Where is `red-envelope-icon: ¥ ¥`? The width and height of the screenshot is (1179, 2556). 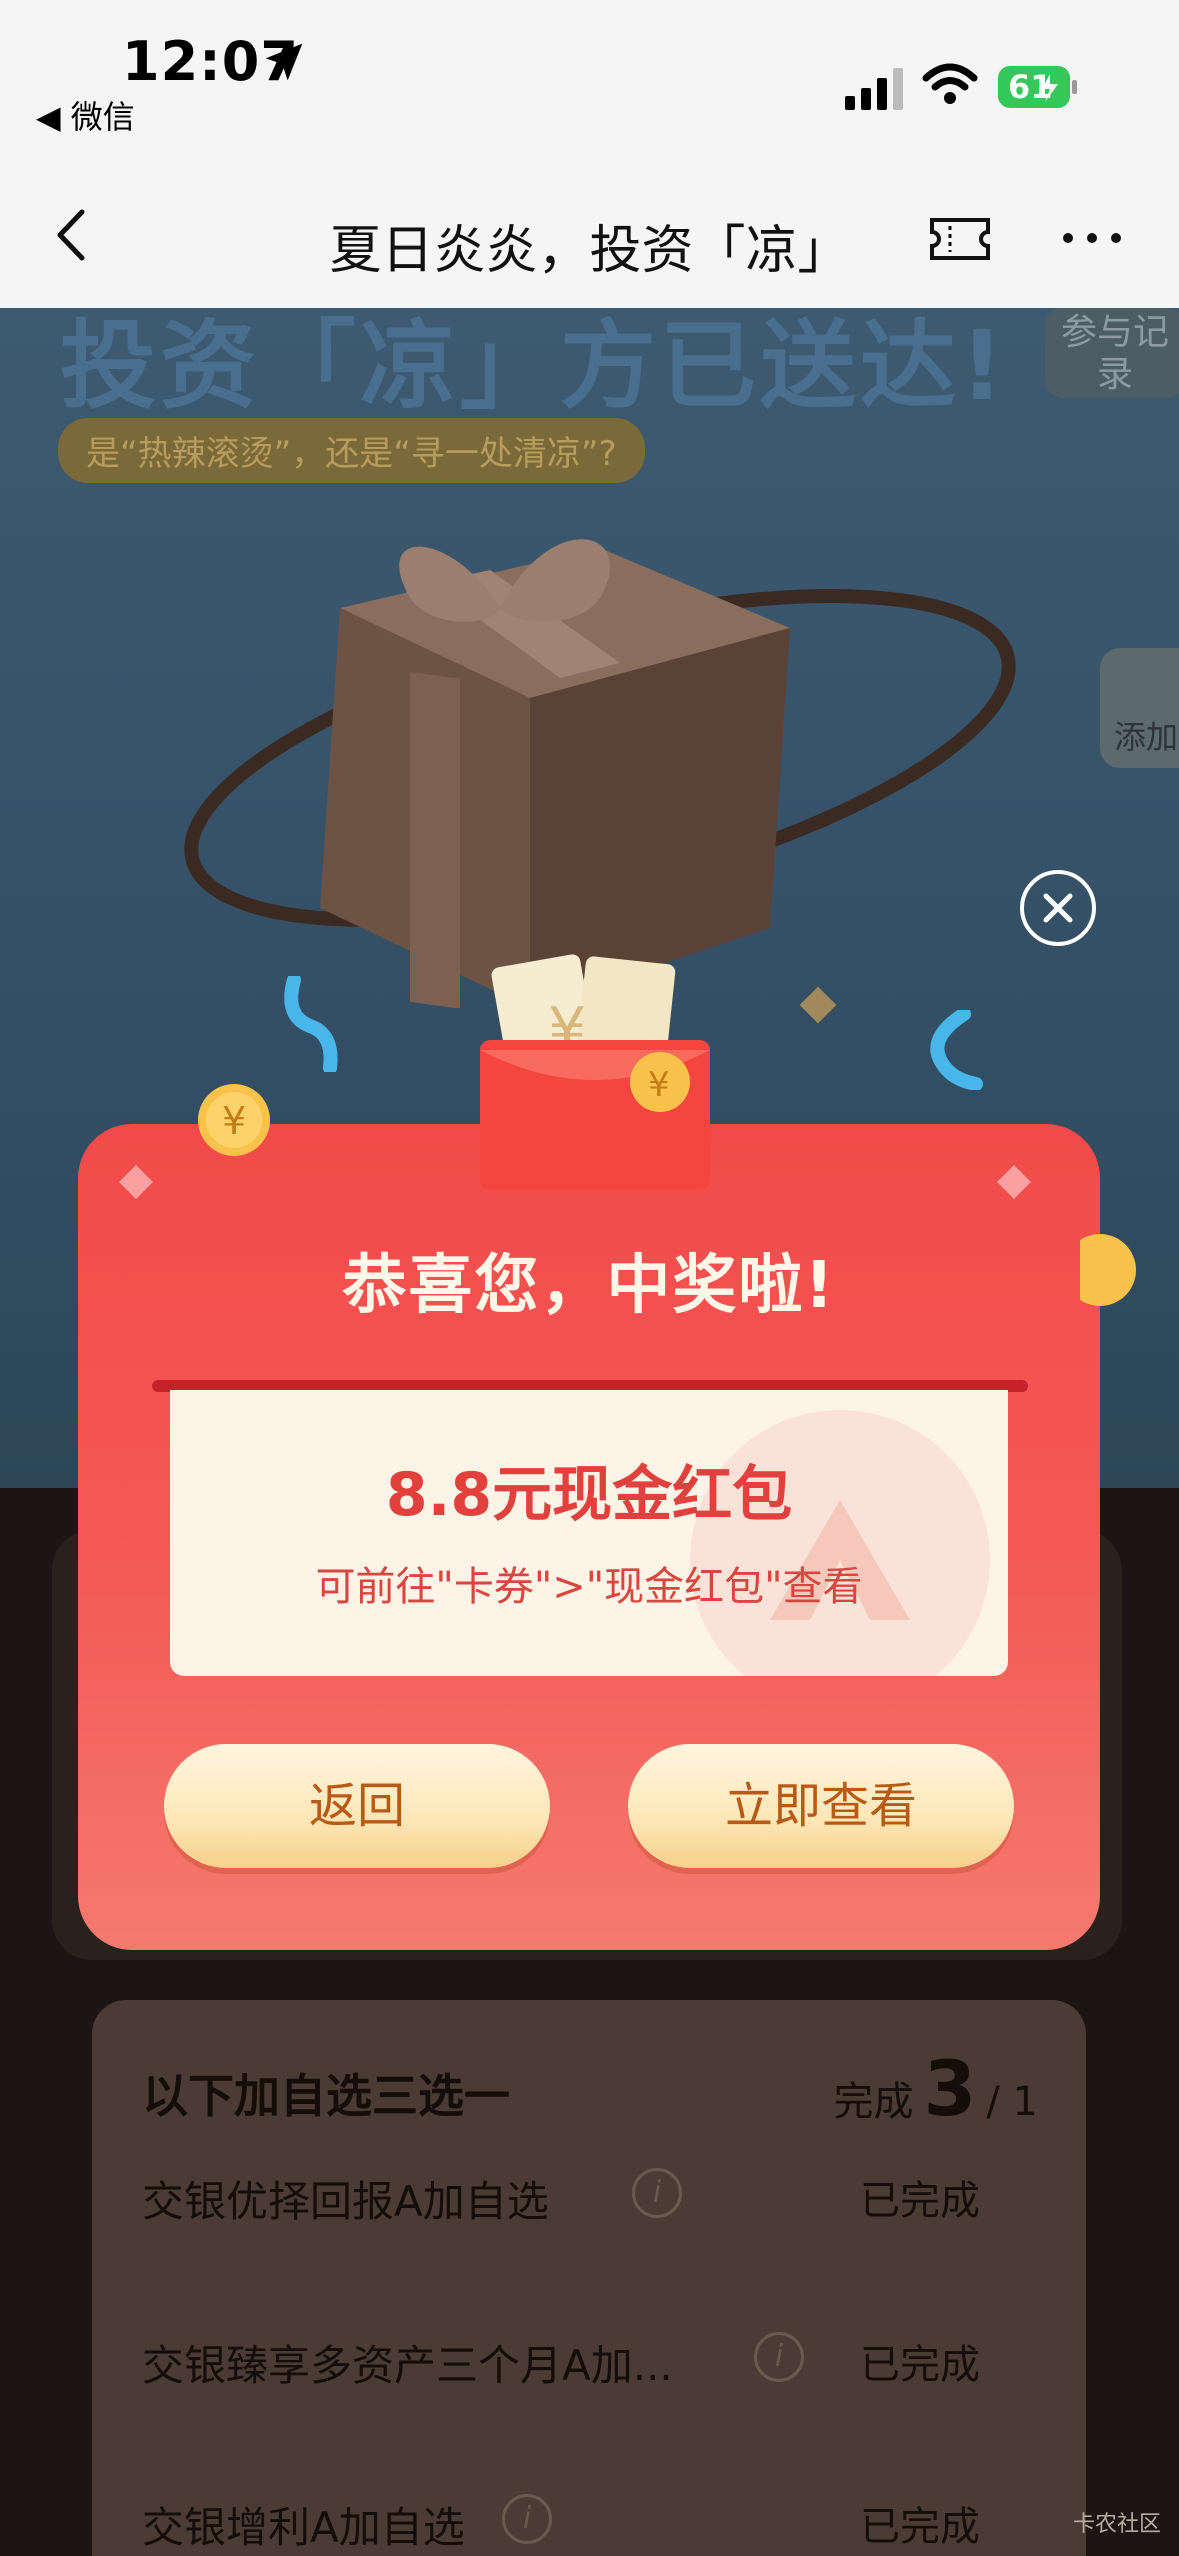
red-envelope-icon: ¥ ¥ is located at coordinates (595, 1072).